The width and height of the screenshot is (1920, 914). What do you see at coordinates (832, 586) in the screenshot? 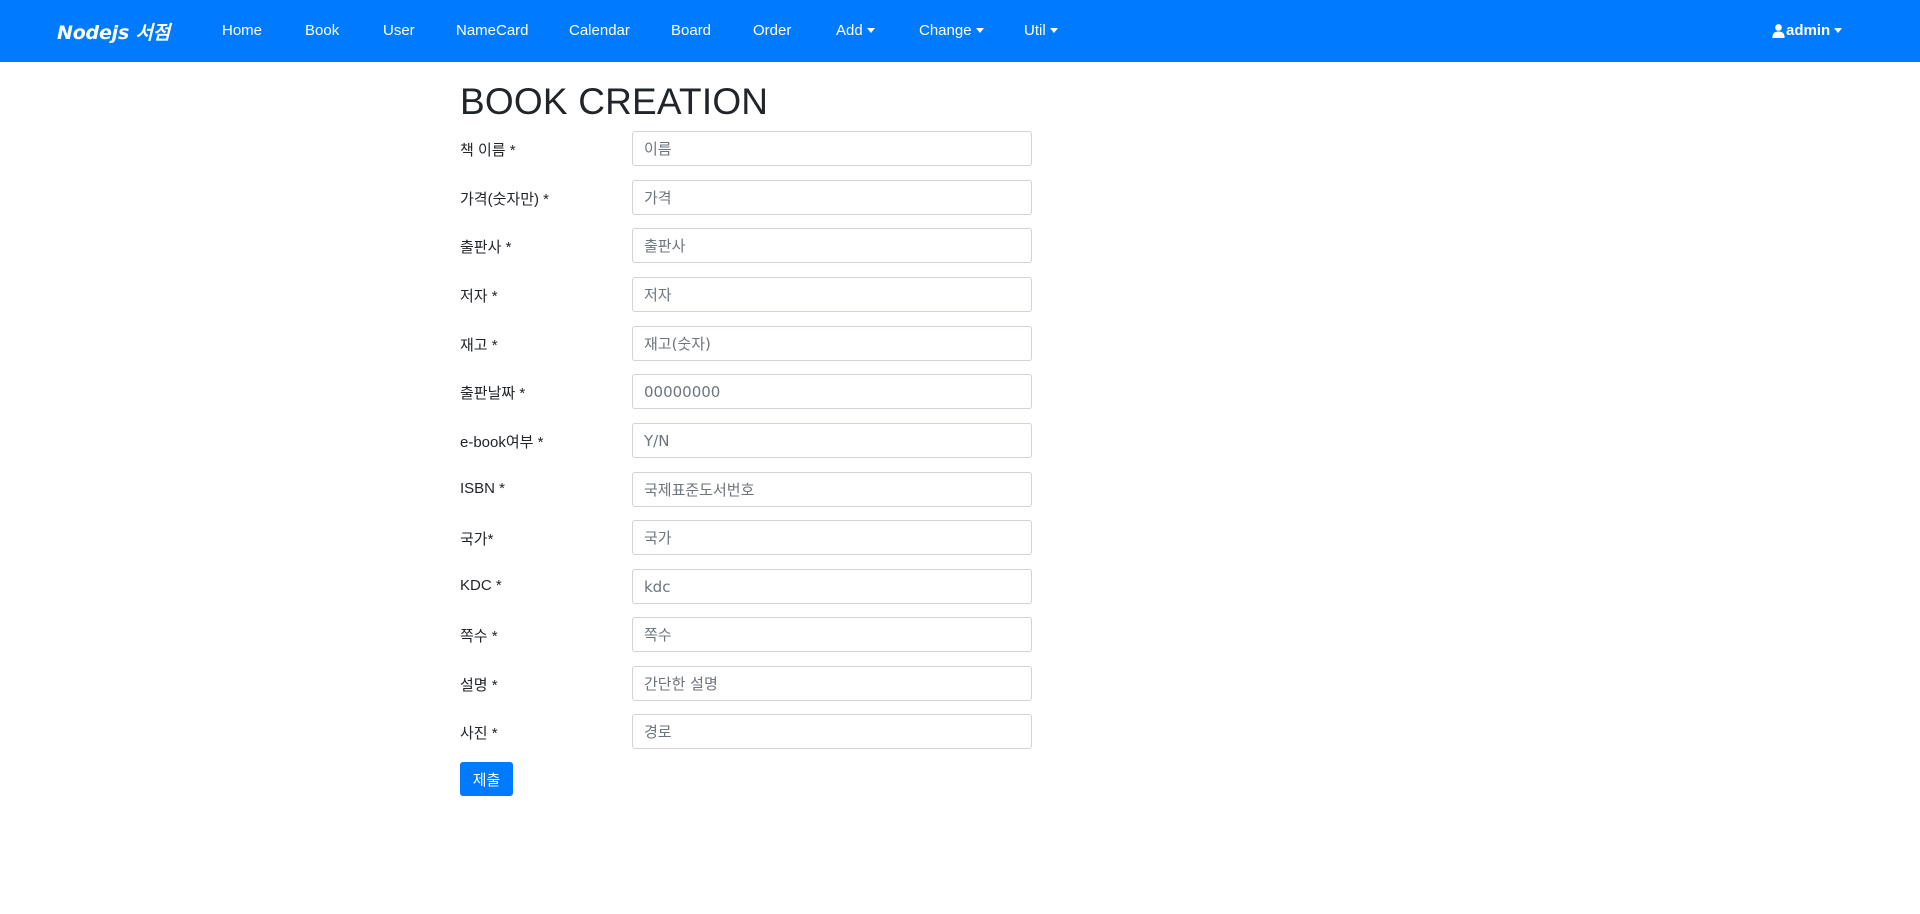
I see `kdc-input` at bounding box center [832, 586].